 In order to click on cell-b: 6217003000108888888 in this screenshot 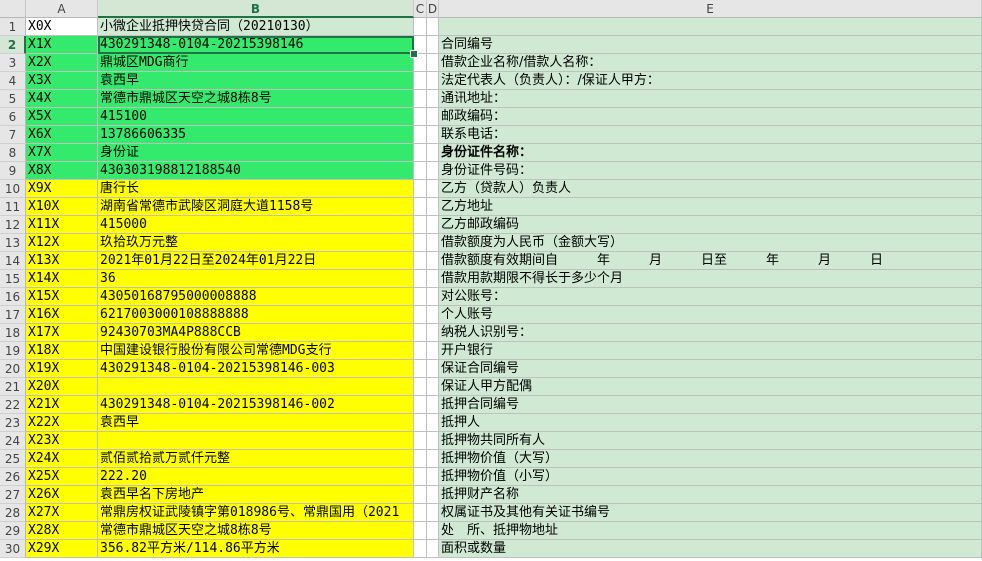, I will do `click(256, 315)`.